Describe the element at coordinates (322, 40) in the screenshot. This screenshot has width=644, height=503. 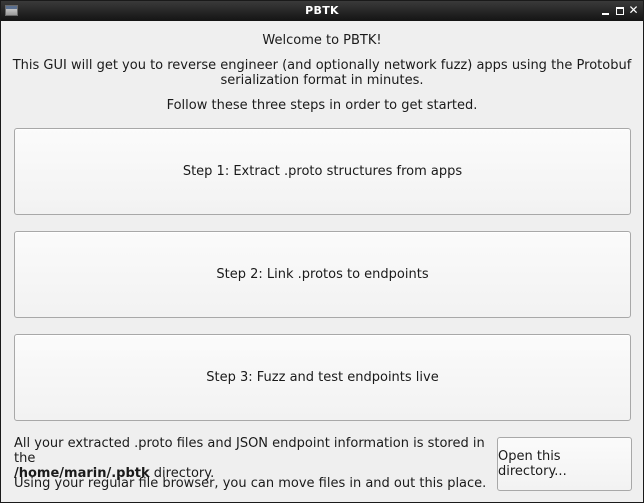
I see `welcome-heading: Welcome to PBTK!` at that location.